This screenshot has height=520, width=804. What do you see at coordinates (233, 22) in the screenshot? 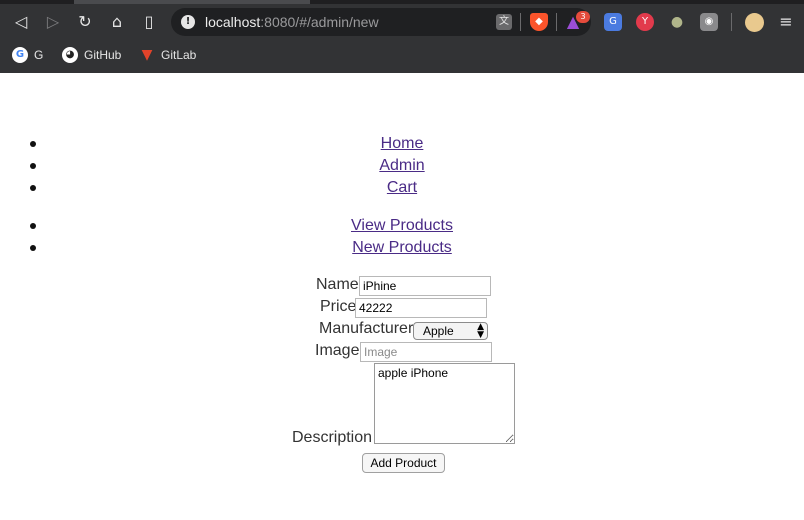
I see `url-host: localhost` at bounding box center [233, 22].